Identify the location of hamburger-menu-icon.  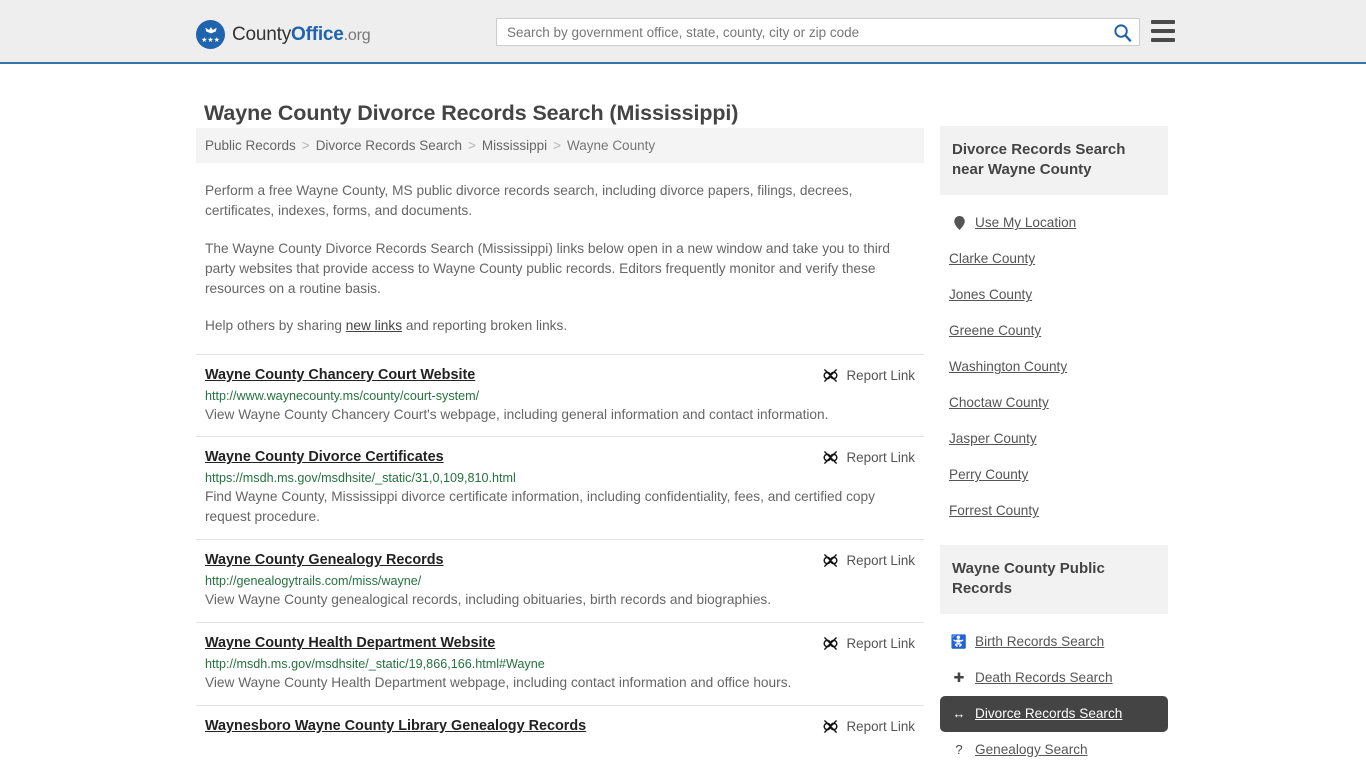
(1163, 31).